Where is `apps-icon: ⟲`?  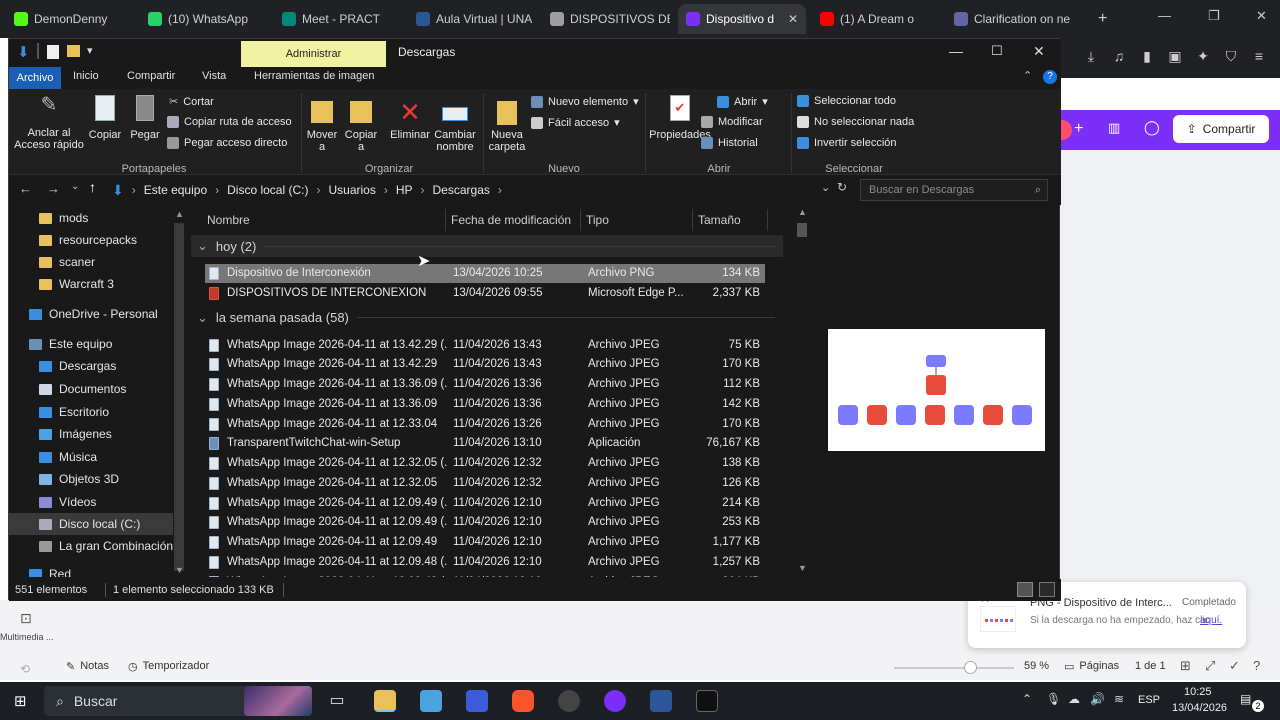 apps-icon: ⟲ is located at coordinates (25, 669).